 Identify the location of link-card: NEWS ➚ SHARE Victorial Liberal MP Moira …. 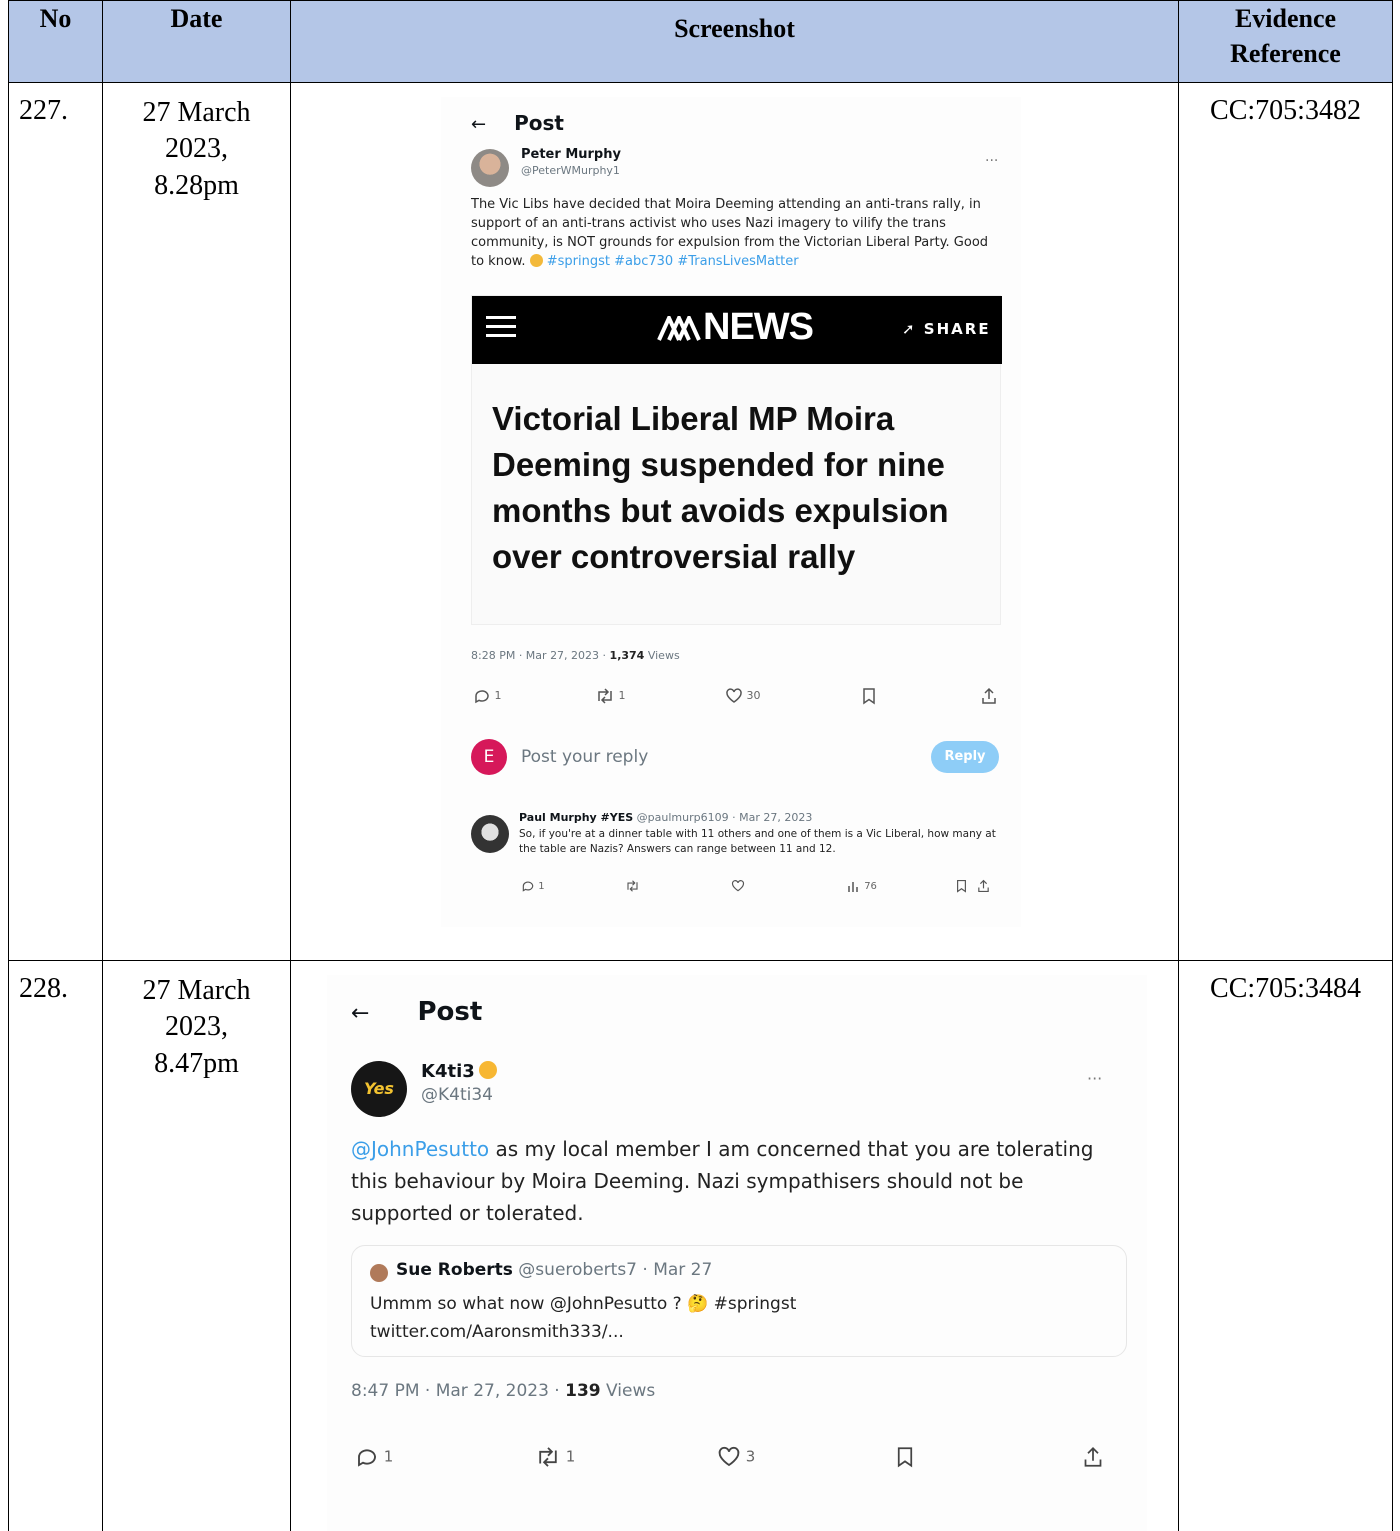
(736, 460).